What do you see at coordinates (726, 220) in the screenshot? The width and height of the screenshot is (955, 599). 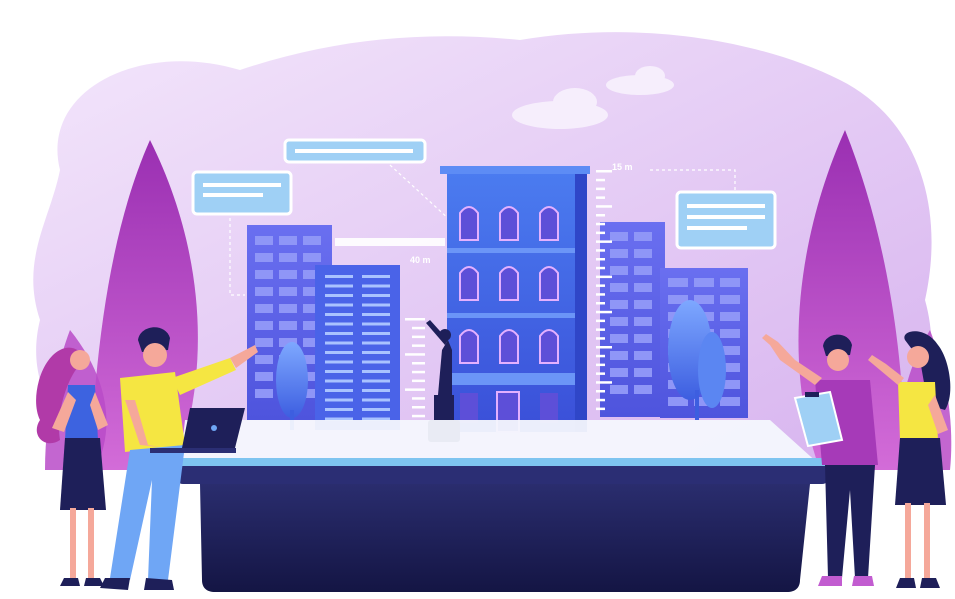 I see `callout-box-right` at bounding box center [726, 220].